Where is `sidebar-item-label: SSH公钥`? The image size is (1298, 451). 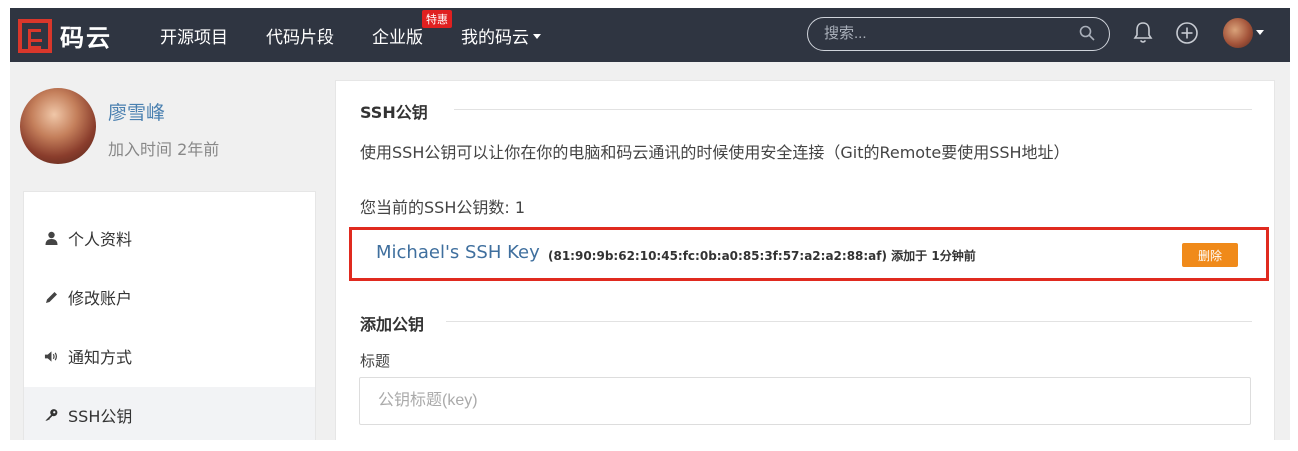
sidebar-item-label: SSH公钥 is located at coordinates (100, 416).